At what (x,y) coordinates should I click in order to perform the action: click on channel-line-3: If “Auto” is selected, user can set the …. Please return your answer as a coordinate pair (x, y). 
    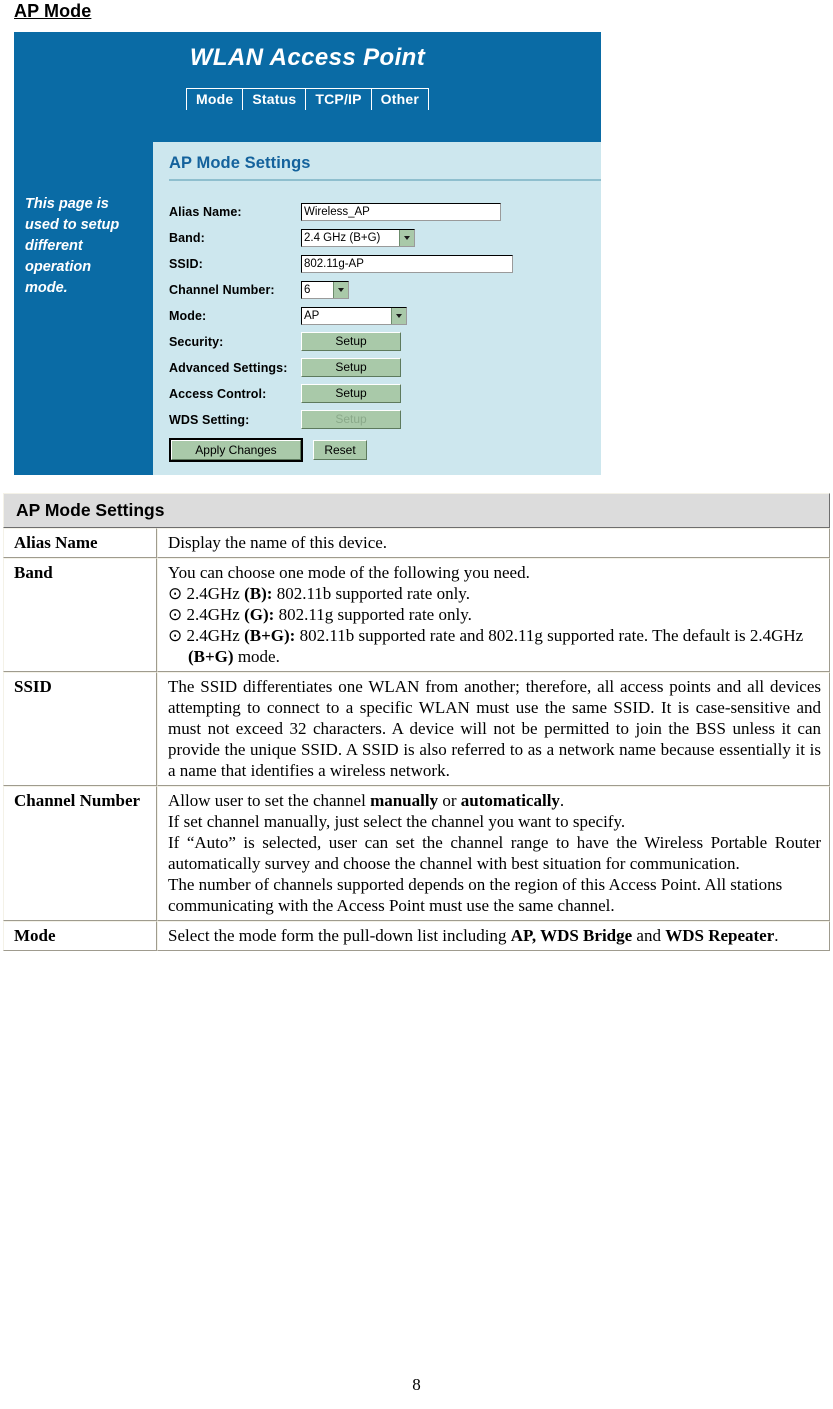
    Looking at the image, I should click on (494, 853).